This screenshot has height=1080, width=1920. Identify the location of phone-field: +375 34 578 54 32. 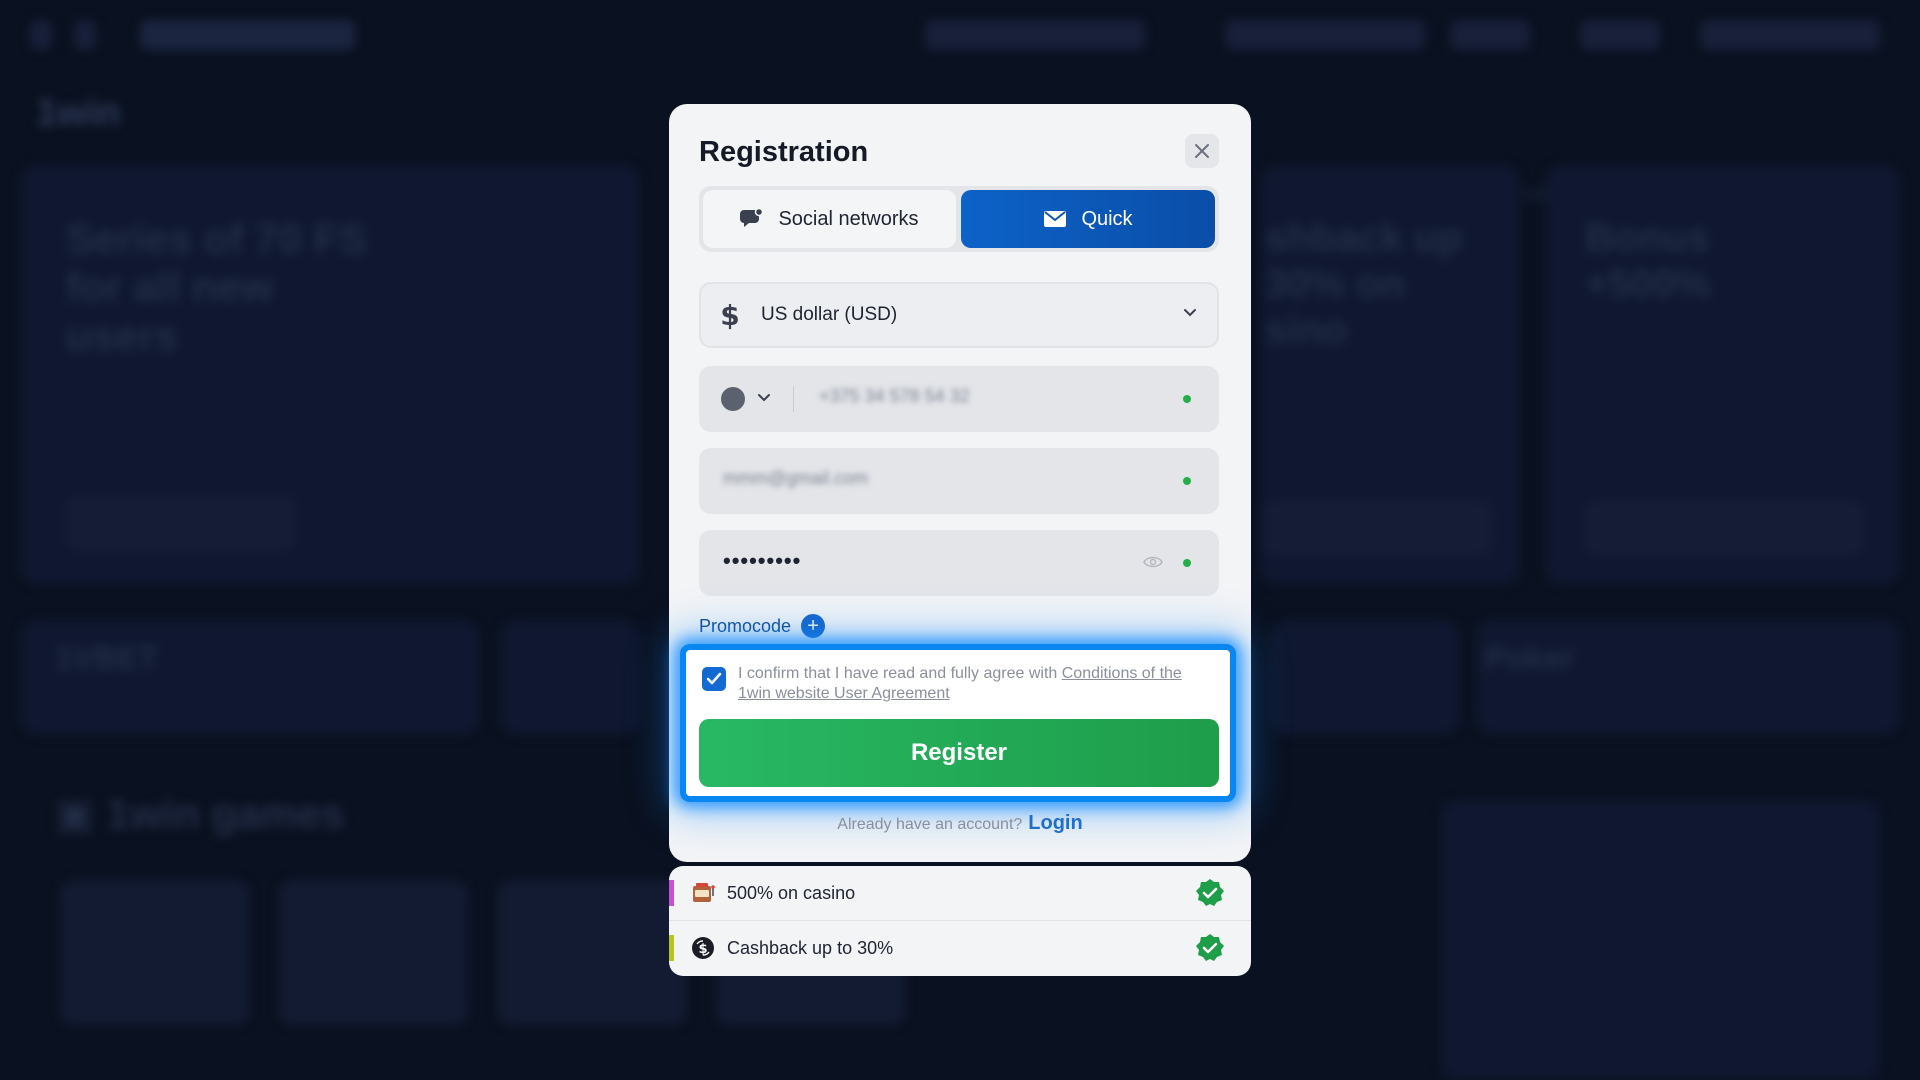
(959, 399).